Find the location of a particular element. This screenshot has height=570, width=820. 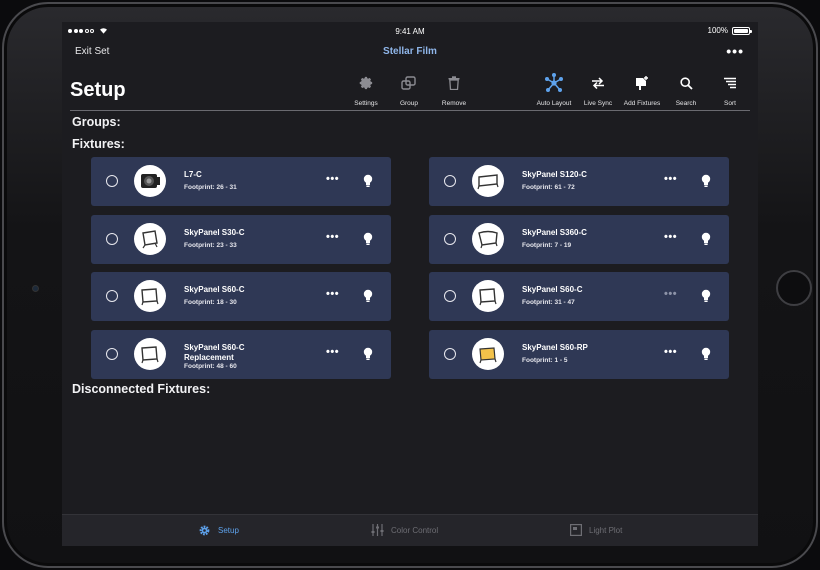

fixture-name: SkyPanel S30-C is located at coordinates (214, 232).